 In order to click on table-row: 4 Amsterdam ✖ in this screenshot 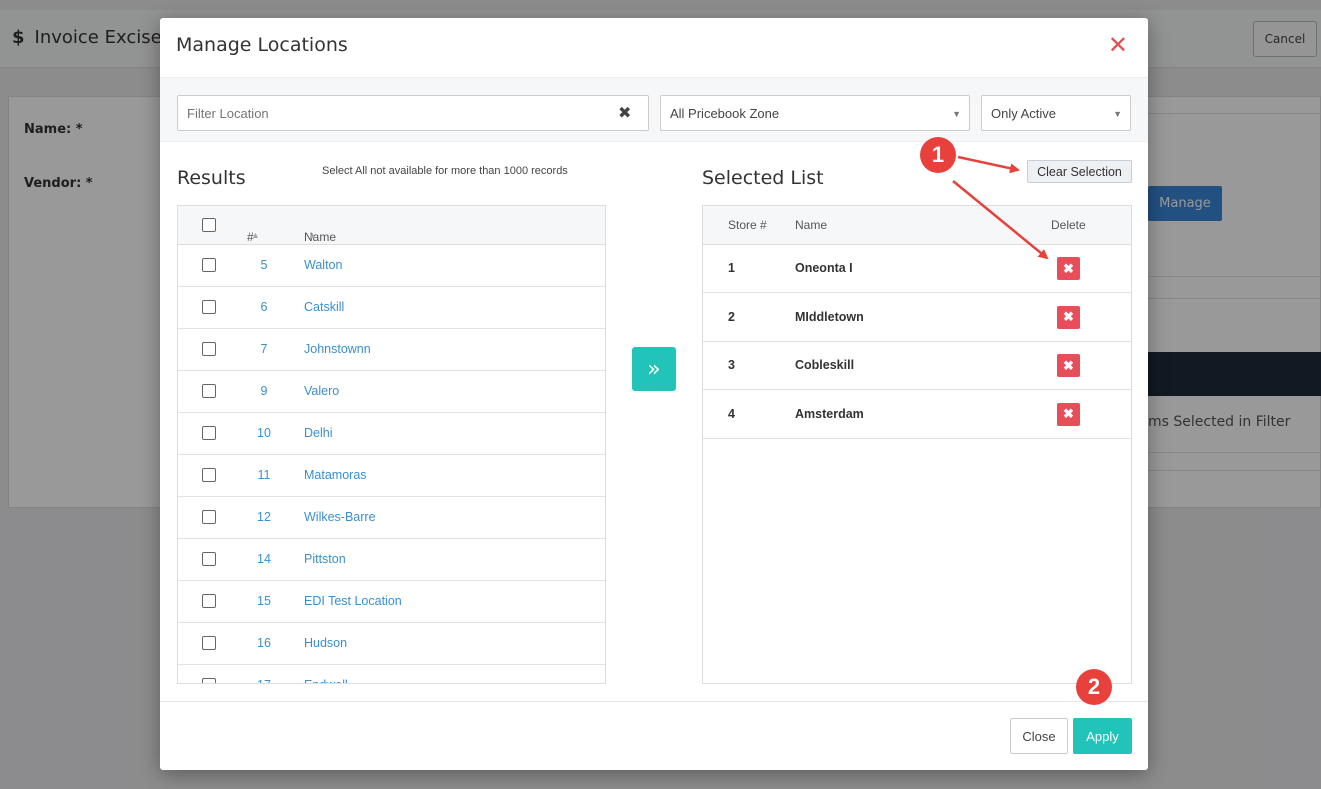, I will do `click(917, 415)`.